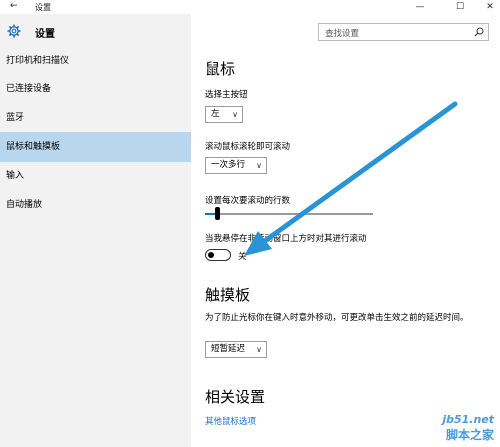 This screenshot has width=500, height=447. I want to click on watermark: jb51.net 脚本之家, so click(468, 428).